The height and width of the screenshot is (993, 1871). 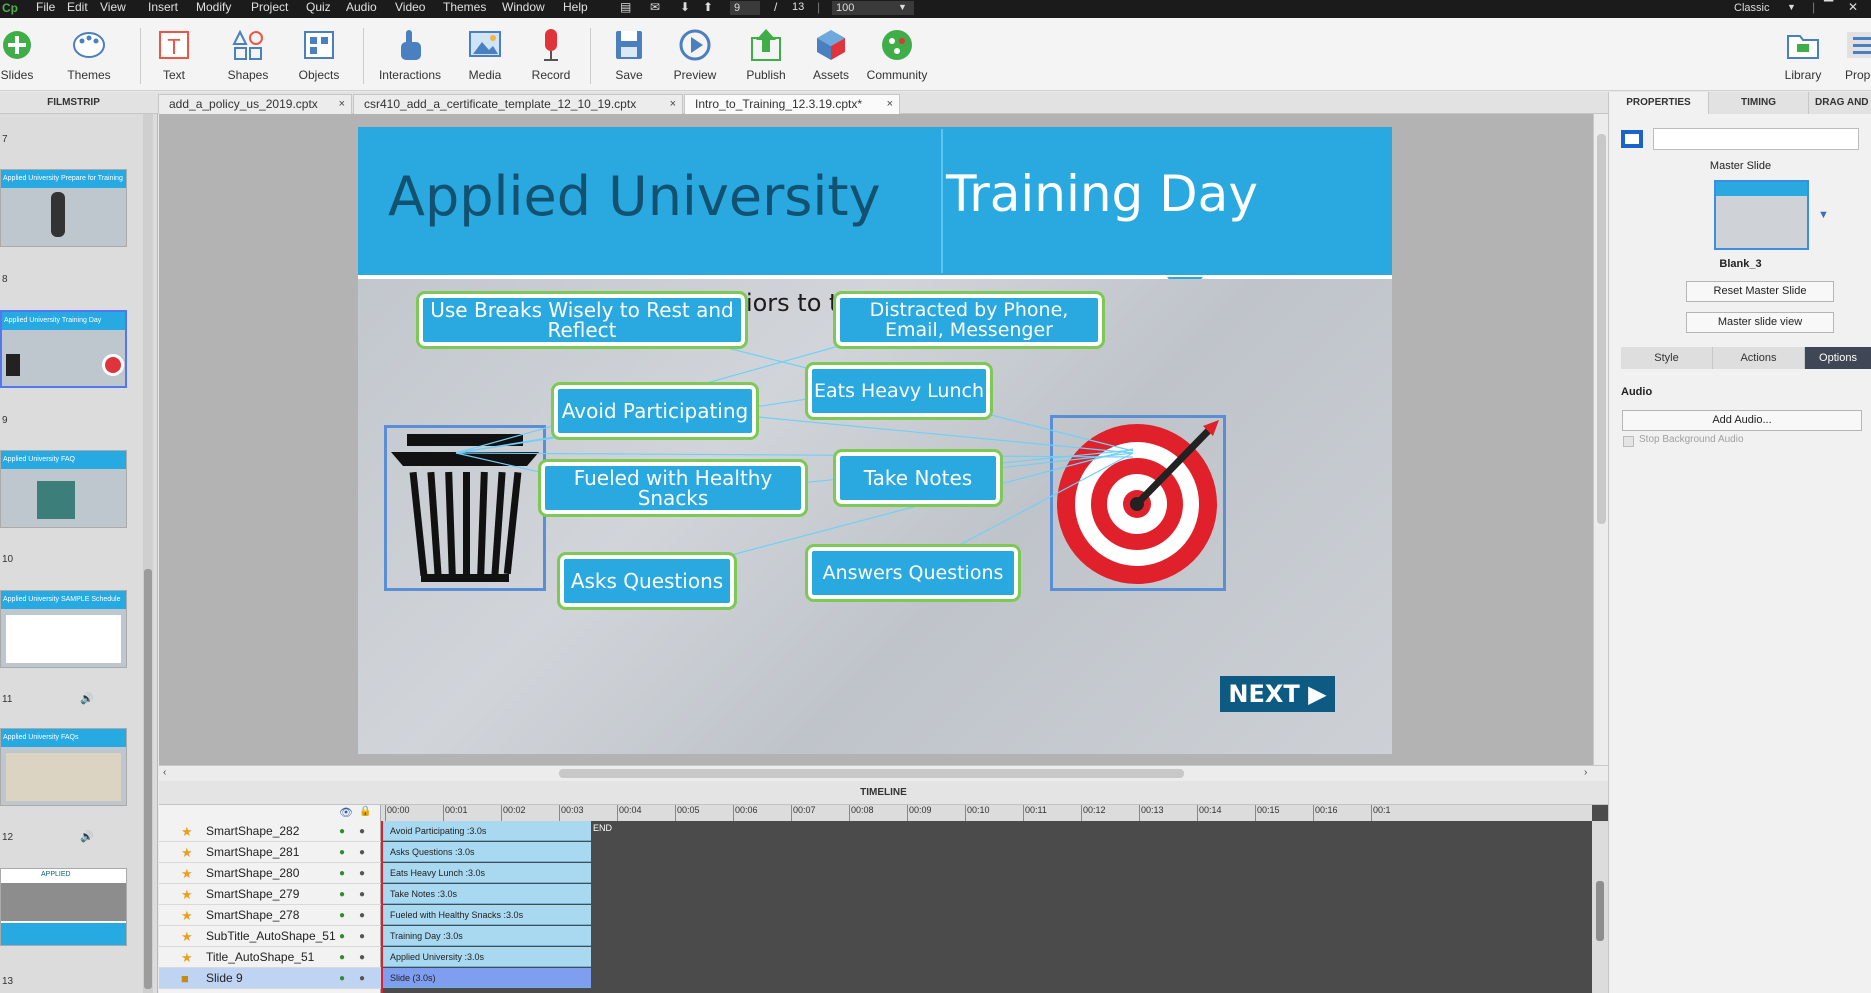 I want to click on down-arrow-icon: ⬇, so click(x=685, y=7).